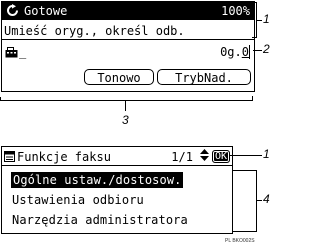 The height and width of the screenshot is (247, 320). What do you see at coordinates (128, 11) in the screenshot?
I see `status-bar: Gotowe 100%` at bounding box center [128, 11].